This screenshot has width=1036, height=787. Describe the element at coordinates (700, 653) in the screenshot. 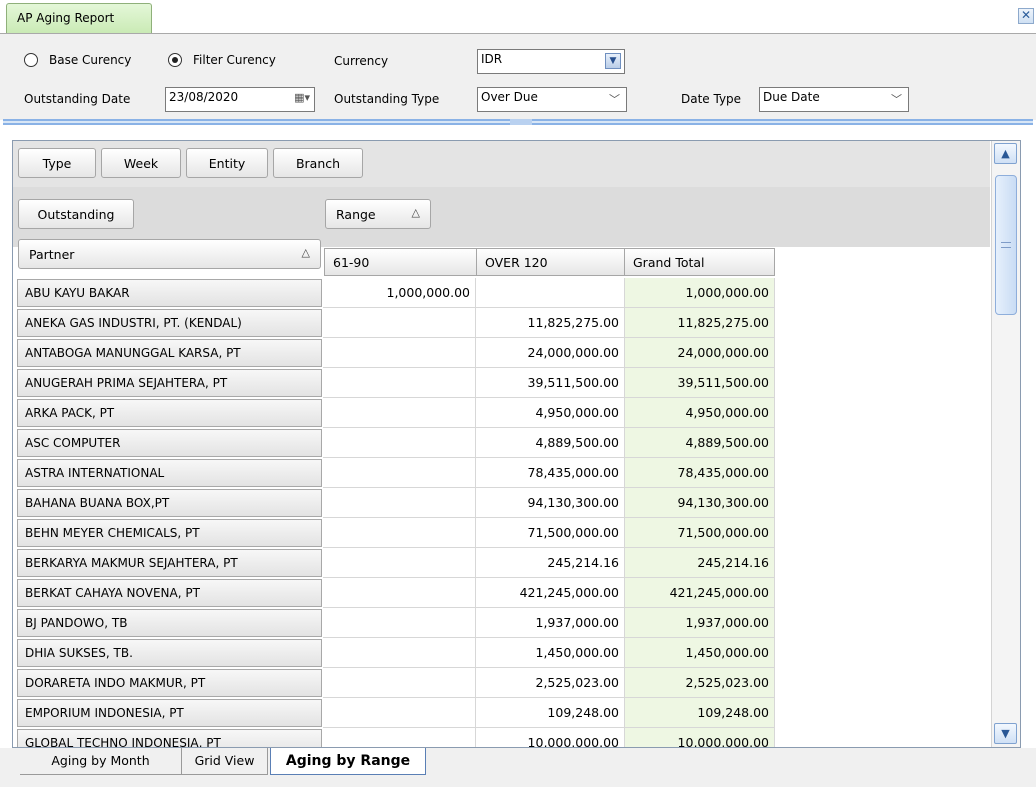

I see `cell-grand-total: 1,450,000.00` at that location.